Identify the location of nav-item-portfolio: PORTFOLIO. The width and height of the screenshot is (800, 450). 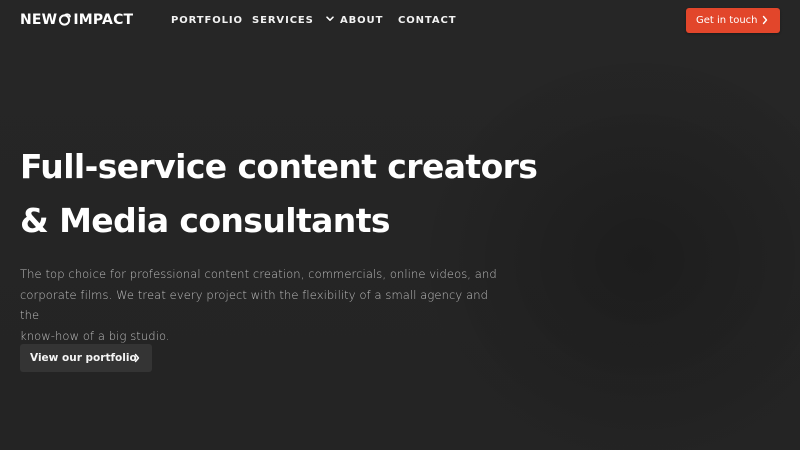
(207, 20).